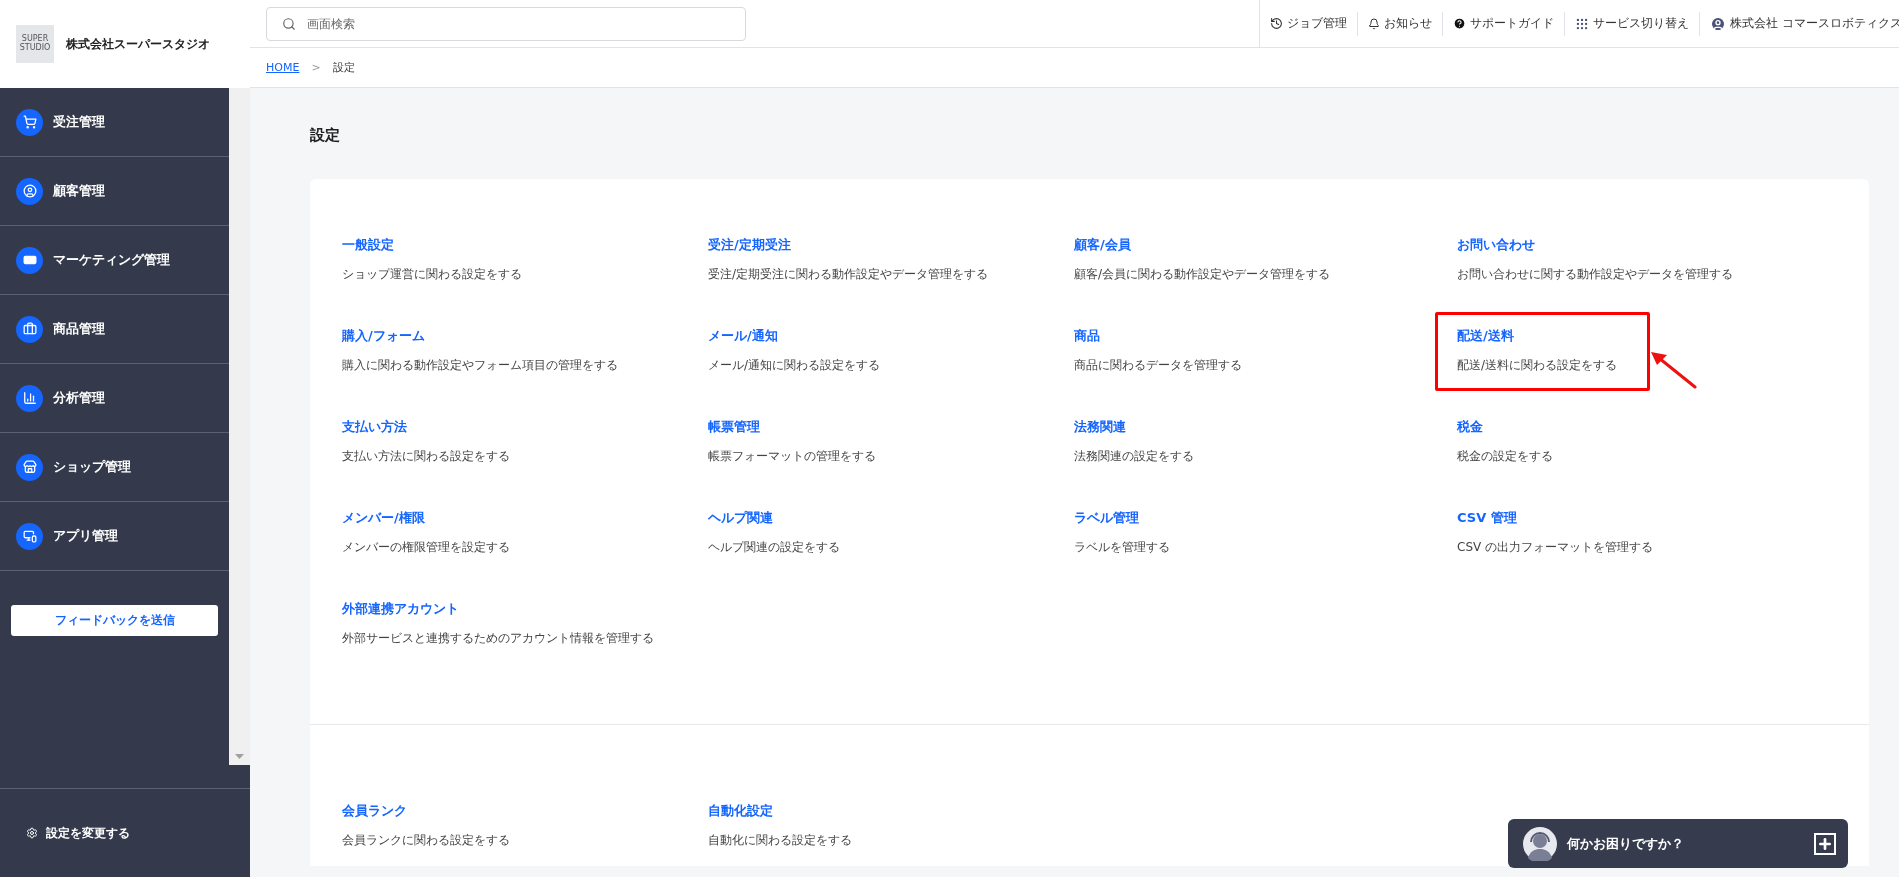 Image resolution: width=1899 pixels, height=877 pixels. I want to click on settings-description: 外部サービスと連携するためのアカウント情報を管理する, so click(498, 638).